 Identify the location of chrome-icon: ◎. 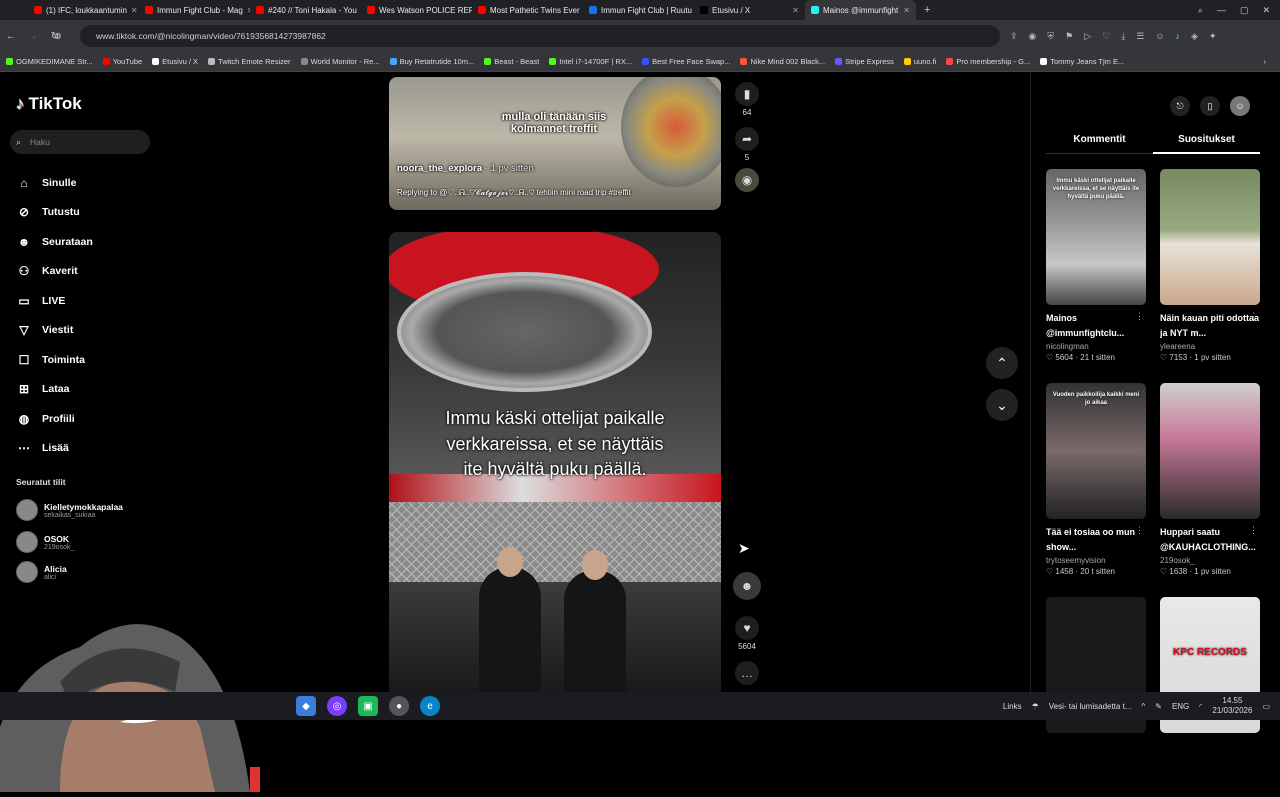
(337, 706).